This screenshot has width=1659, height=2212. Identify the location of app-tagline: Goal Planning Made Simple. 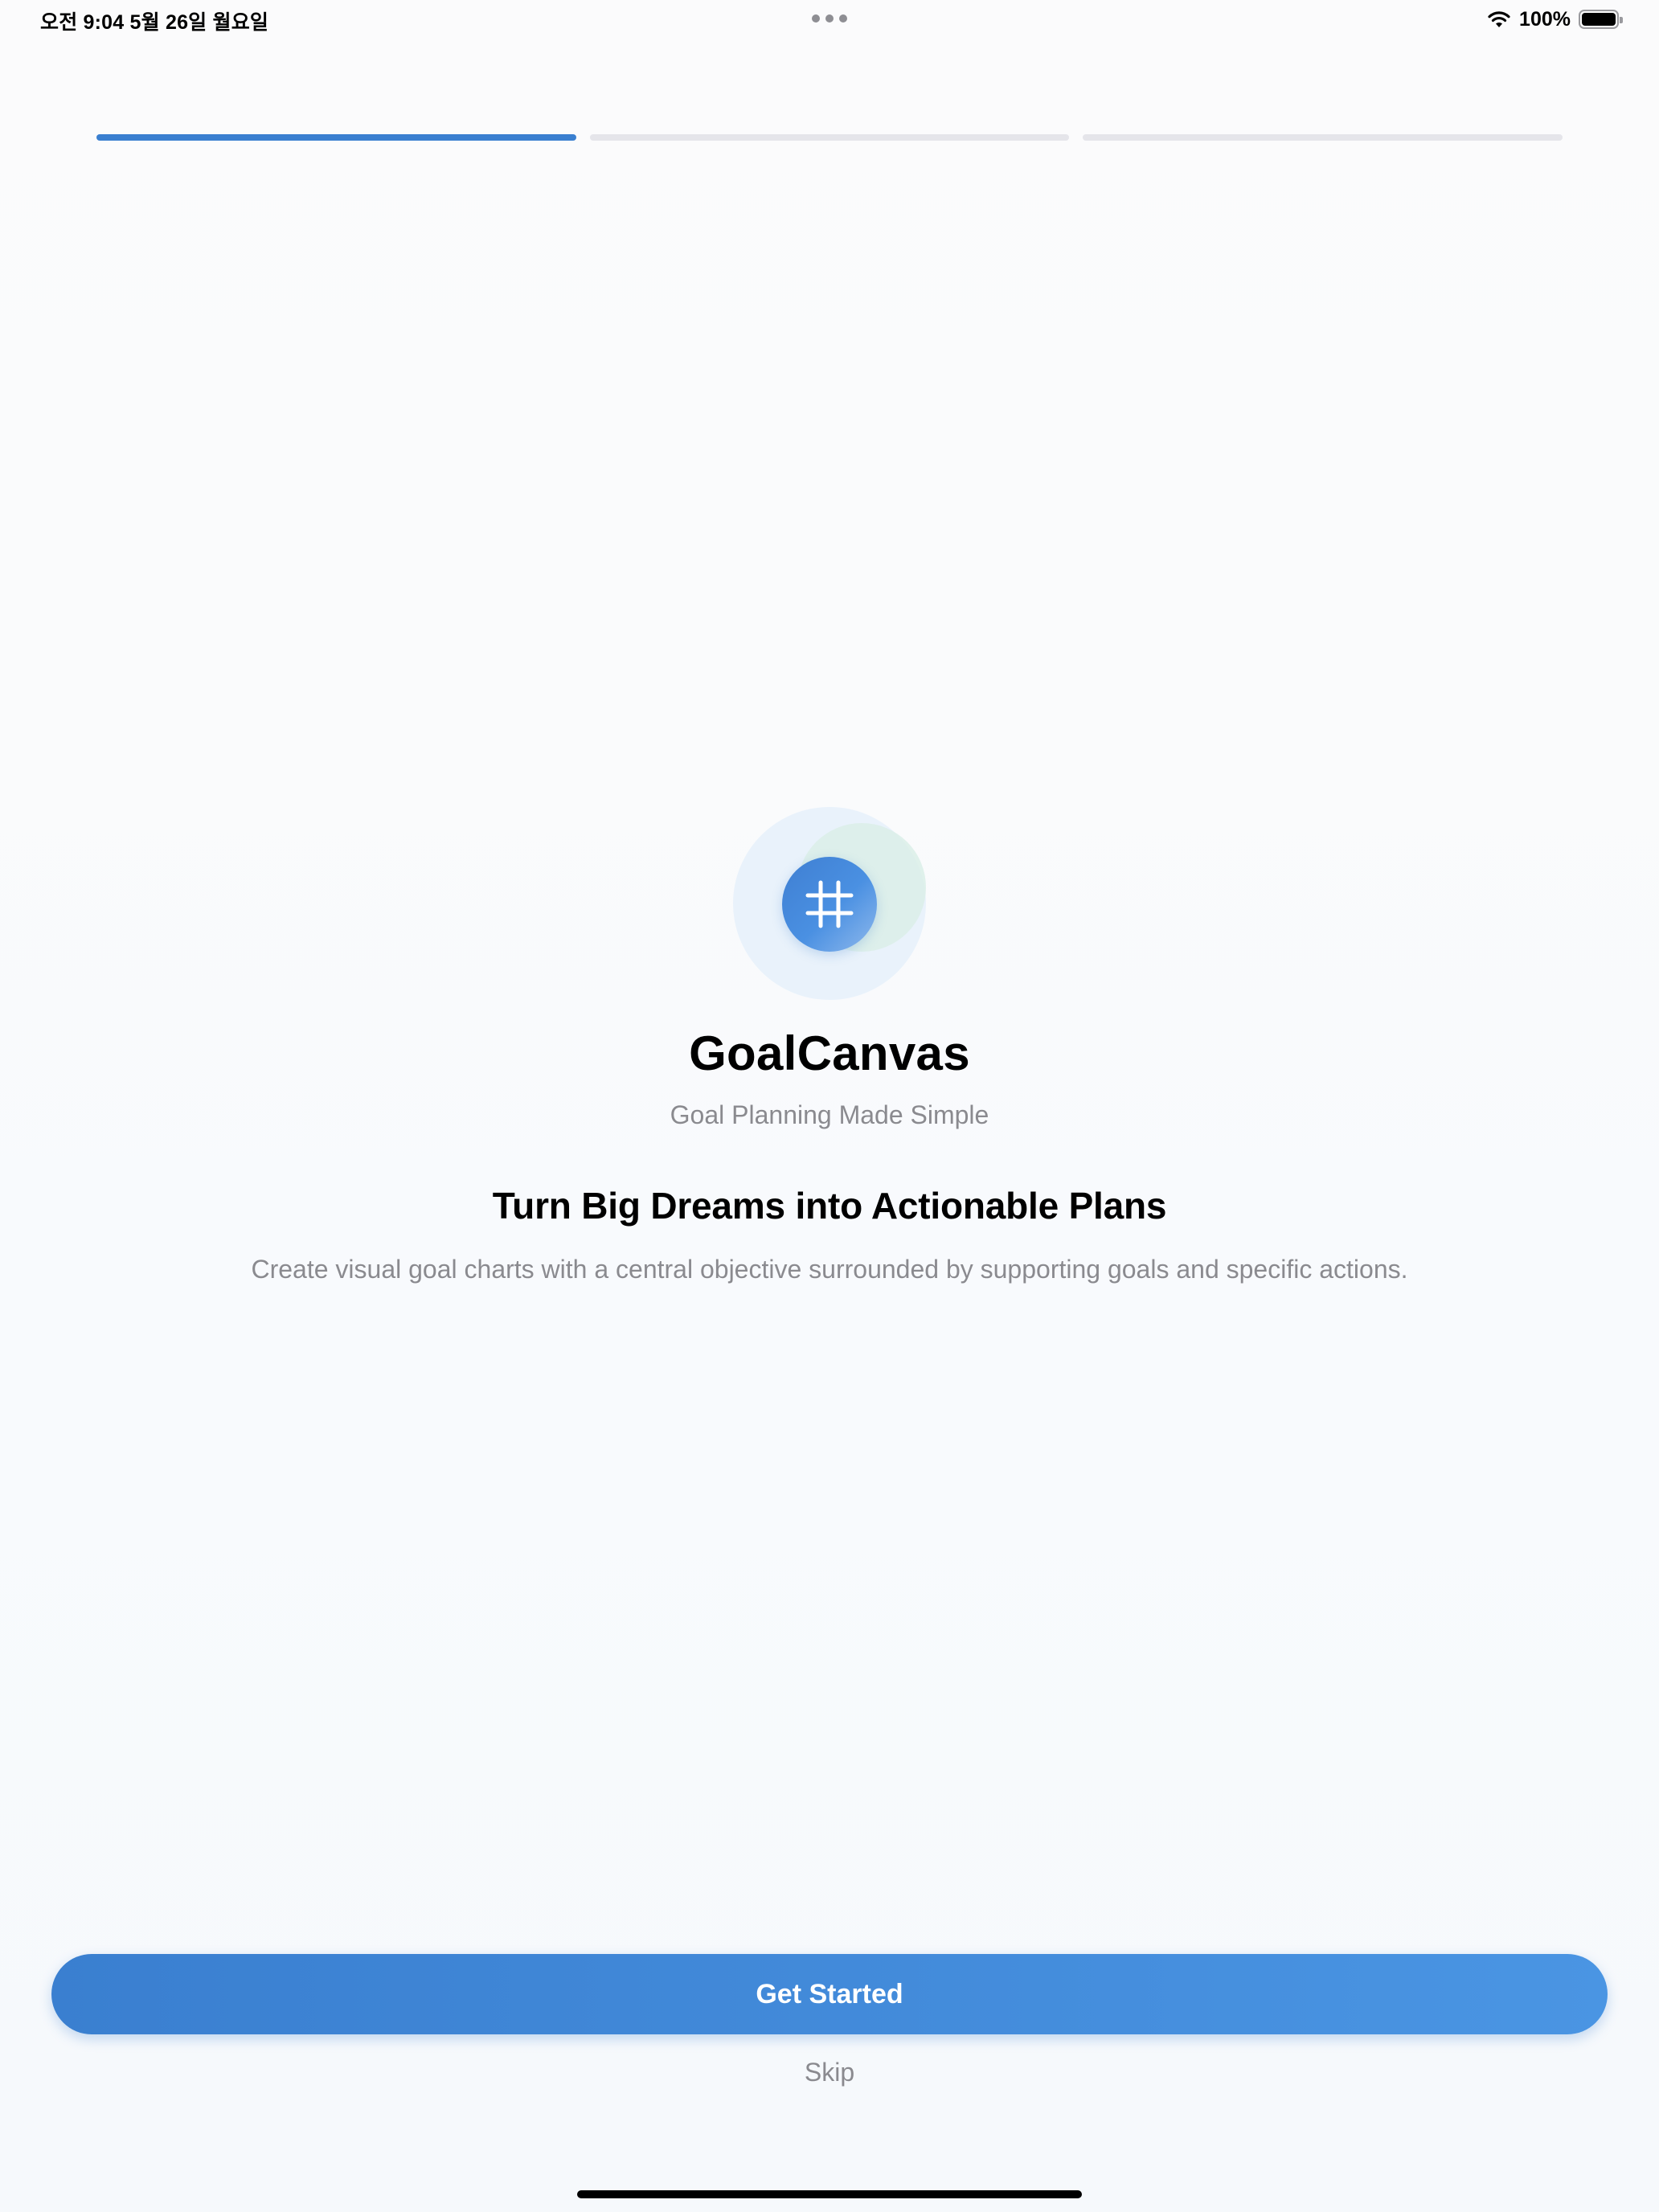
(829, 1114).